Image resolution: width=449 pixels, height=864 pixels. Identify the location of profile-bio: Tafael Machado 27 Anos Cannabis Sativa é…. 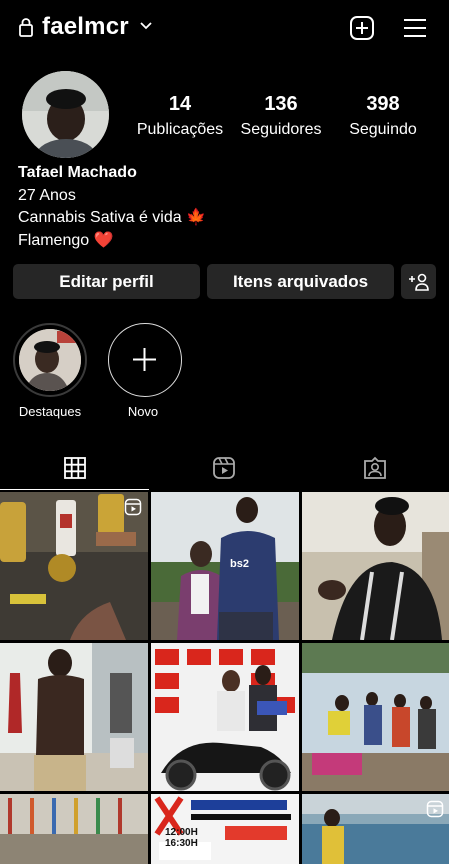
(112, 207).